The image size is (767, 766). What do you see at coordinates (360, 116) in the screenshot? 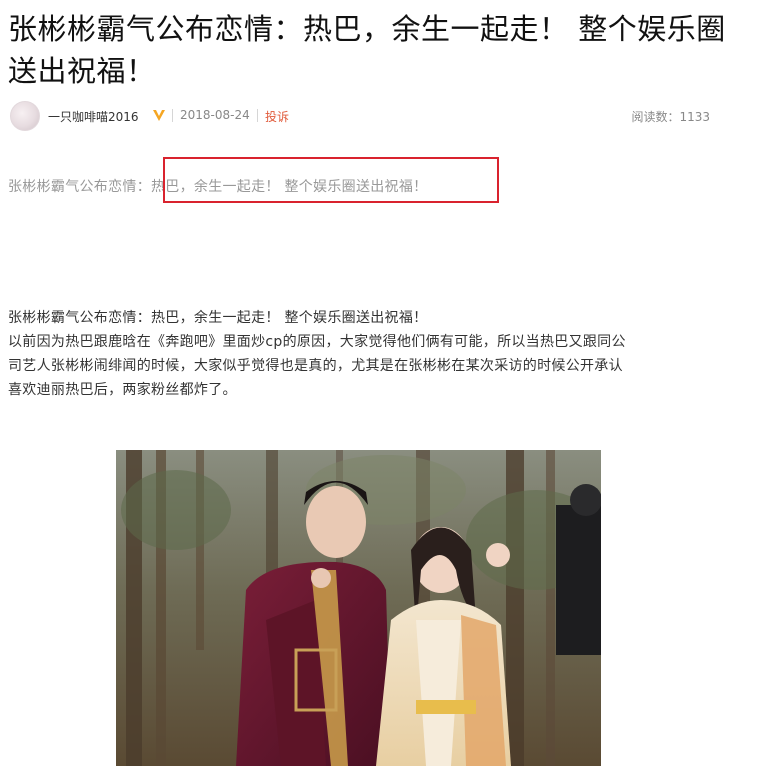
I see `article-meta: 一只咖啡喵2016 2018-08-24 投诉 阅读数：1133` at bounding box center [360, 116].